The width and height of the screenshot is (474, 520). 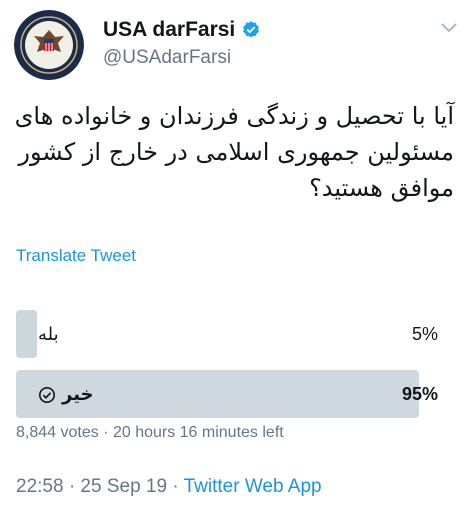 I want to click on tweet-datetime: 22:58 · 25 Sep 19 ·, so click(x=100, y=486).